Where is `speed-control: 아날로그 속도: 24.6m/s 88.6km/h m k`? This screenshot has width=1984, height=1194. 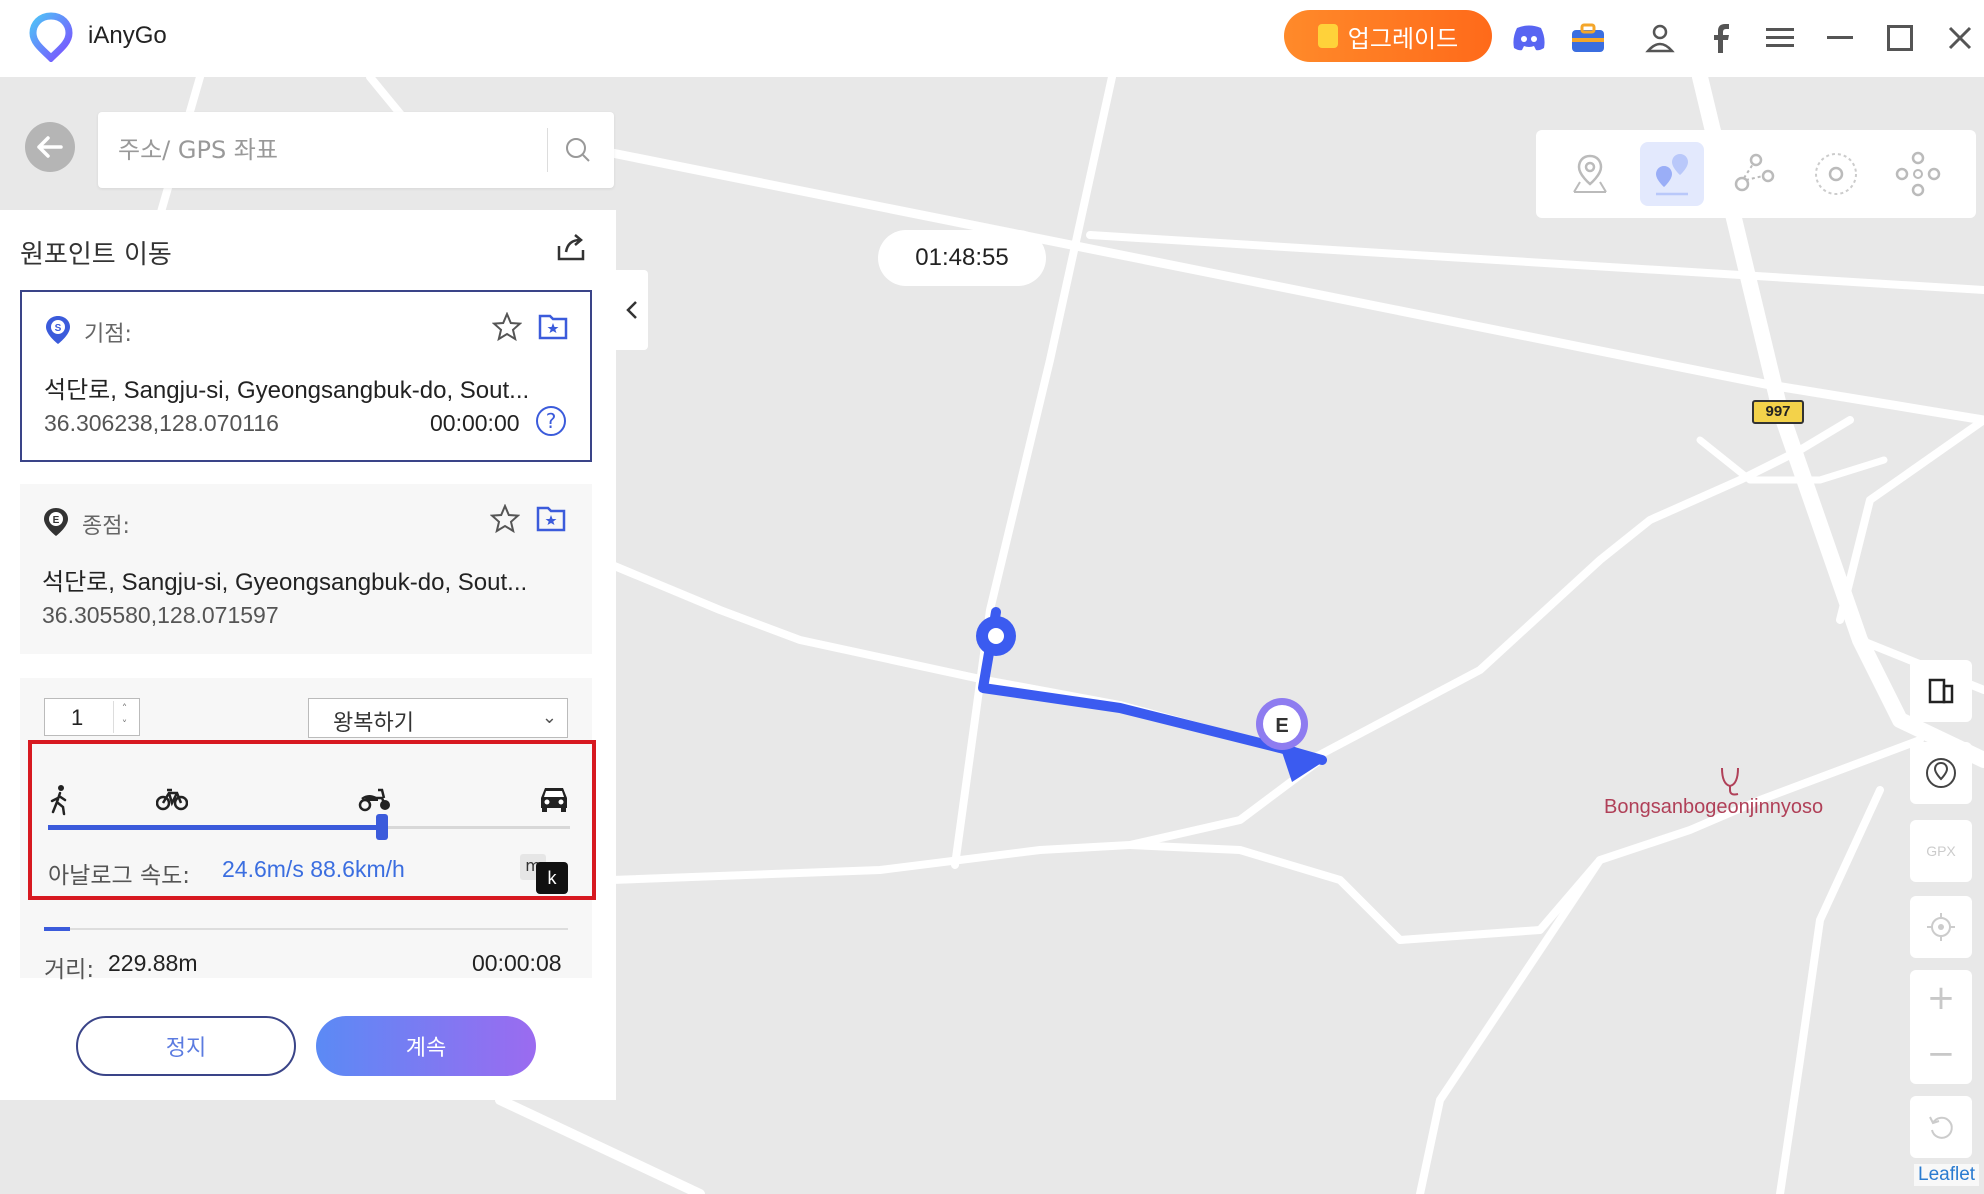 speed-control: 아날로그 속도: 24.6m/s 88.6km/h m k is located at coordinates (312, 820).